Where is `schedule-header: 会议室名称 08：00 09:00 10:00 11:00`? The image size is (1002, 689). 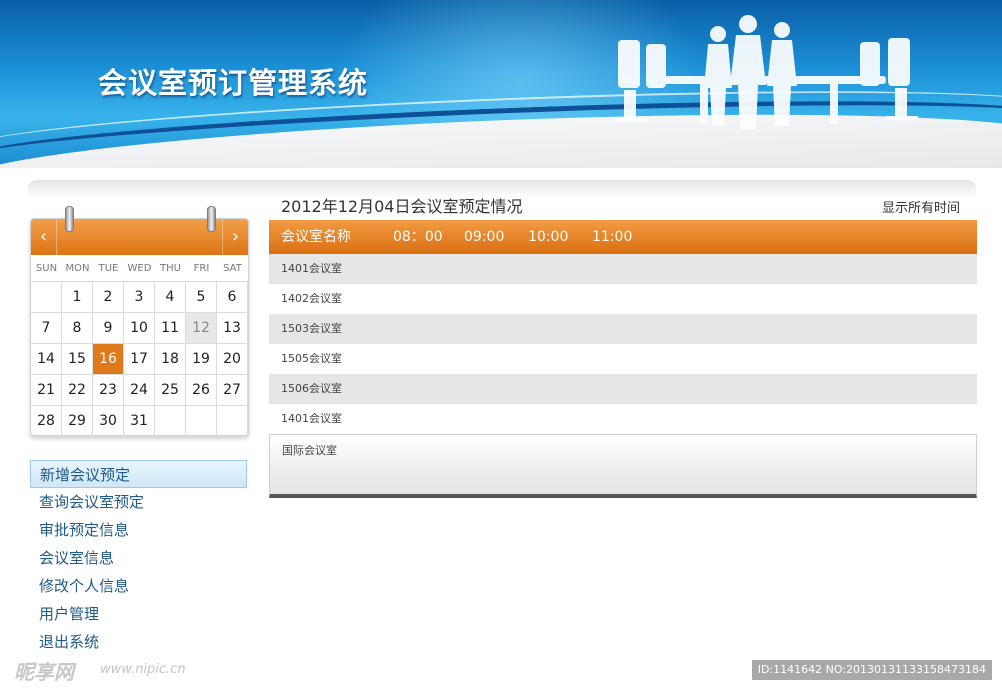
schedule-header: 会议室名称 08：00 09:00 10:00 11:00 is located at coordinates (623, 237).